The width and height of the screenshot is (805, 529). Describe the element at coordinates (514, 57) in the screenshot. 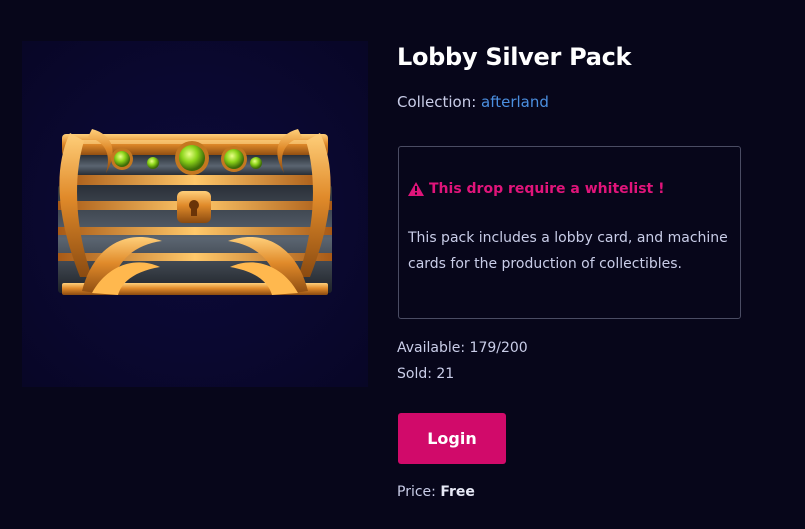

I see `page-title: Lobby Silver Pack` at that location.